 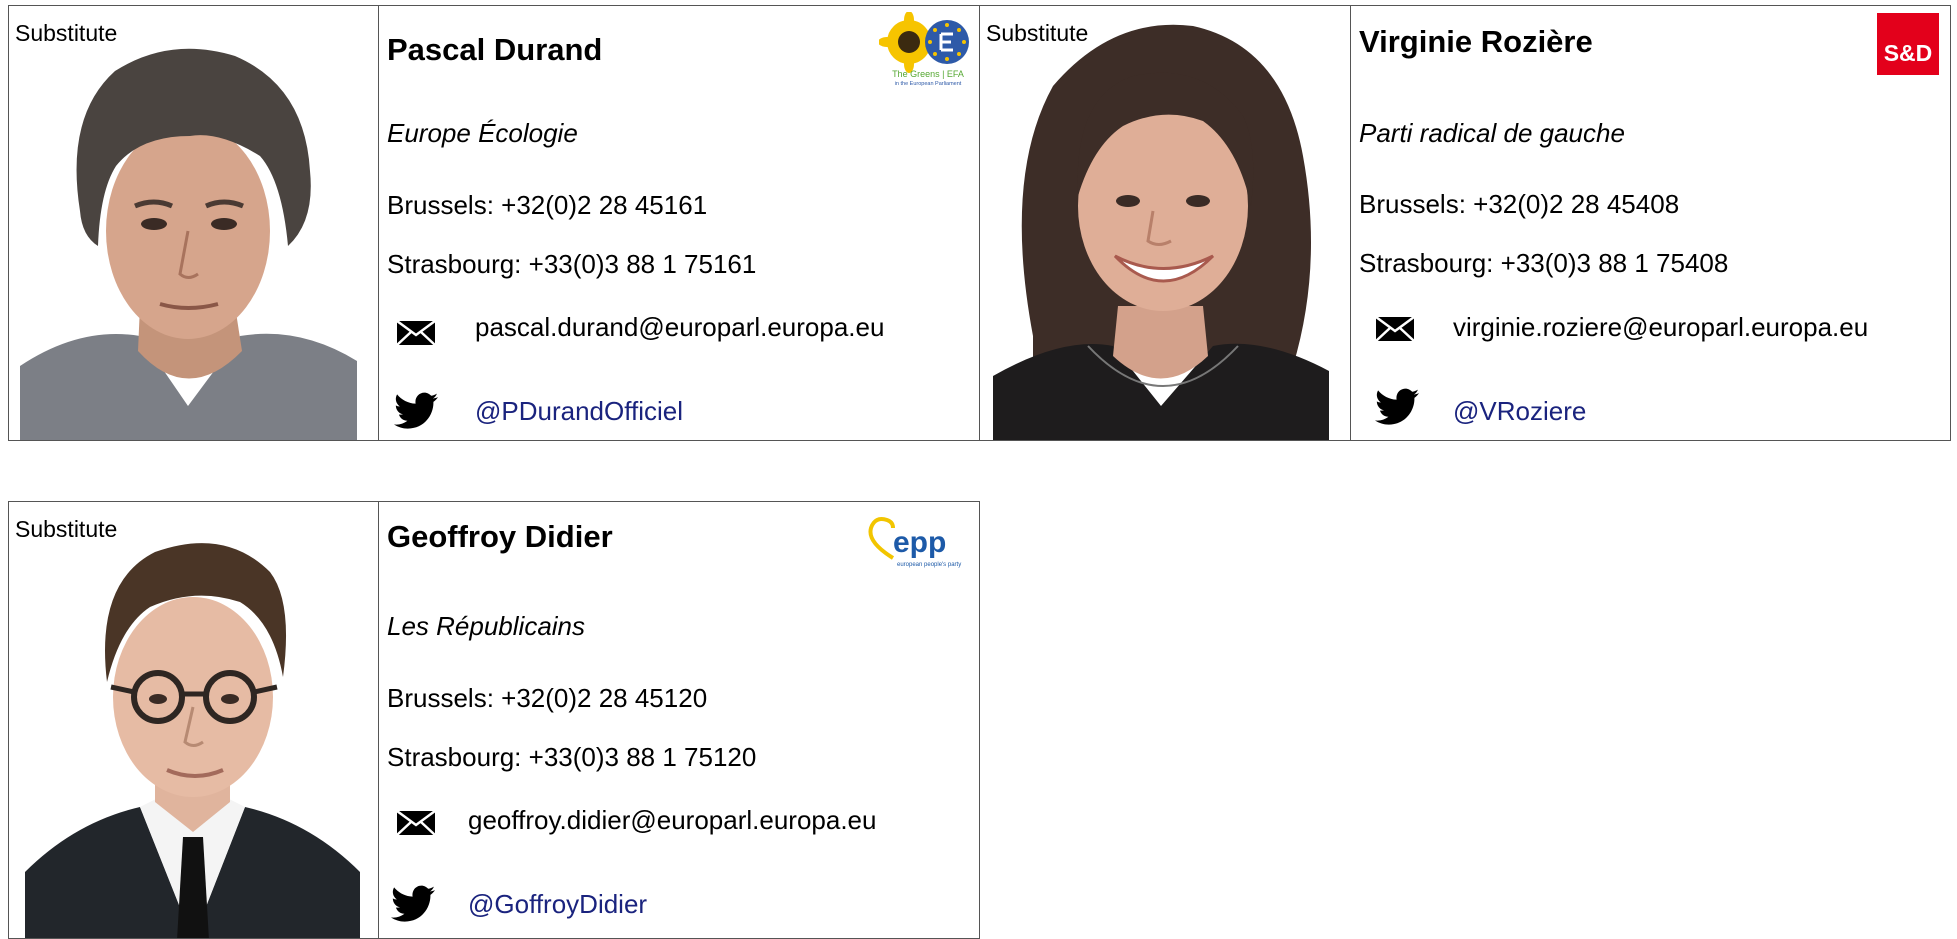 I want to click on email-link: virginie.roziere@europarl.europa.eu, so click(x=1660, y=327).